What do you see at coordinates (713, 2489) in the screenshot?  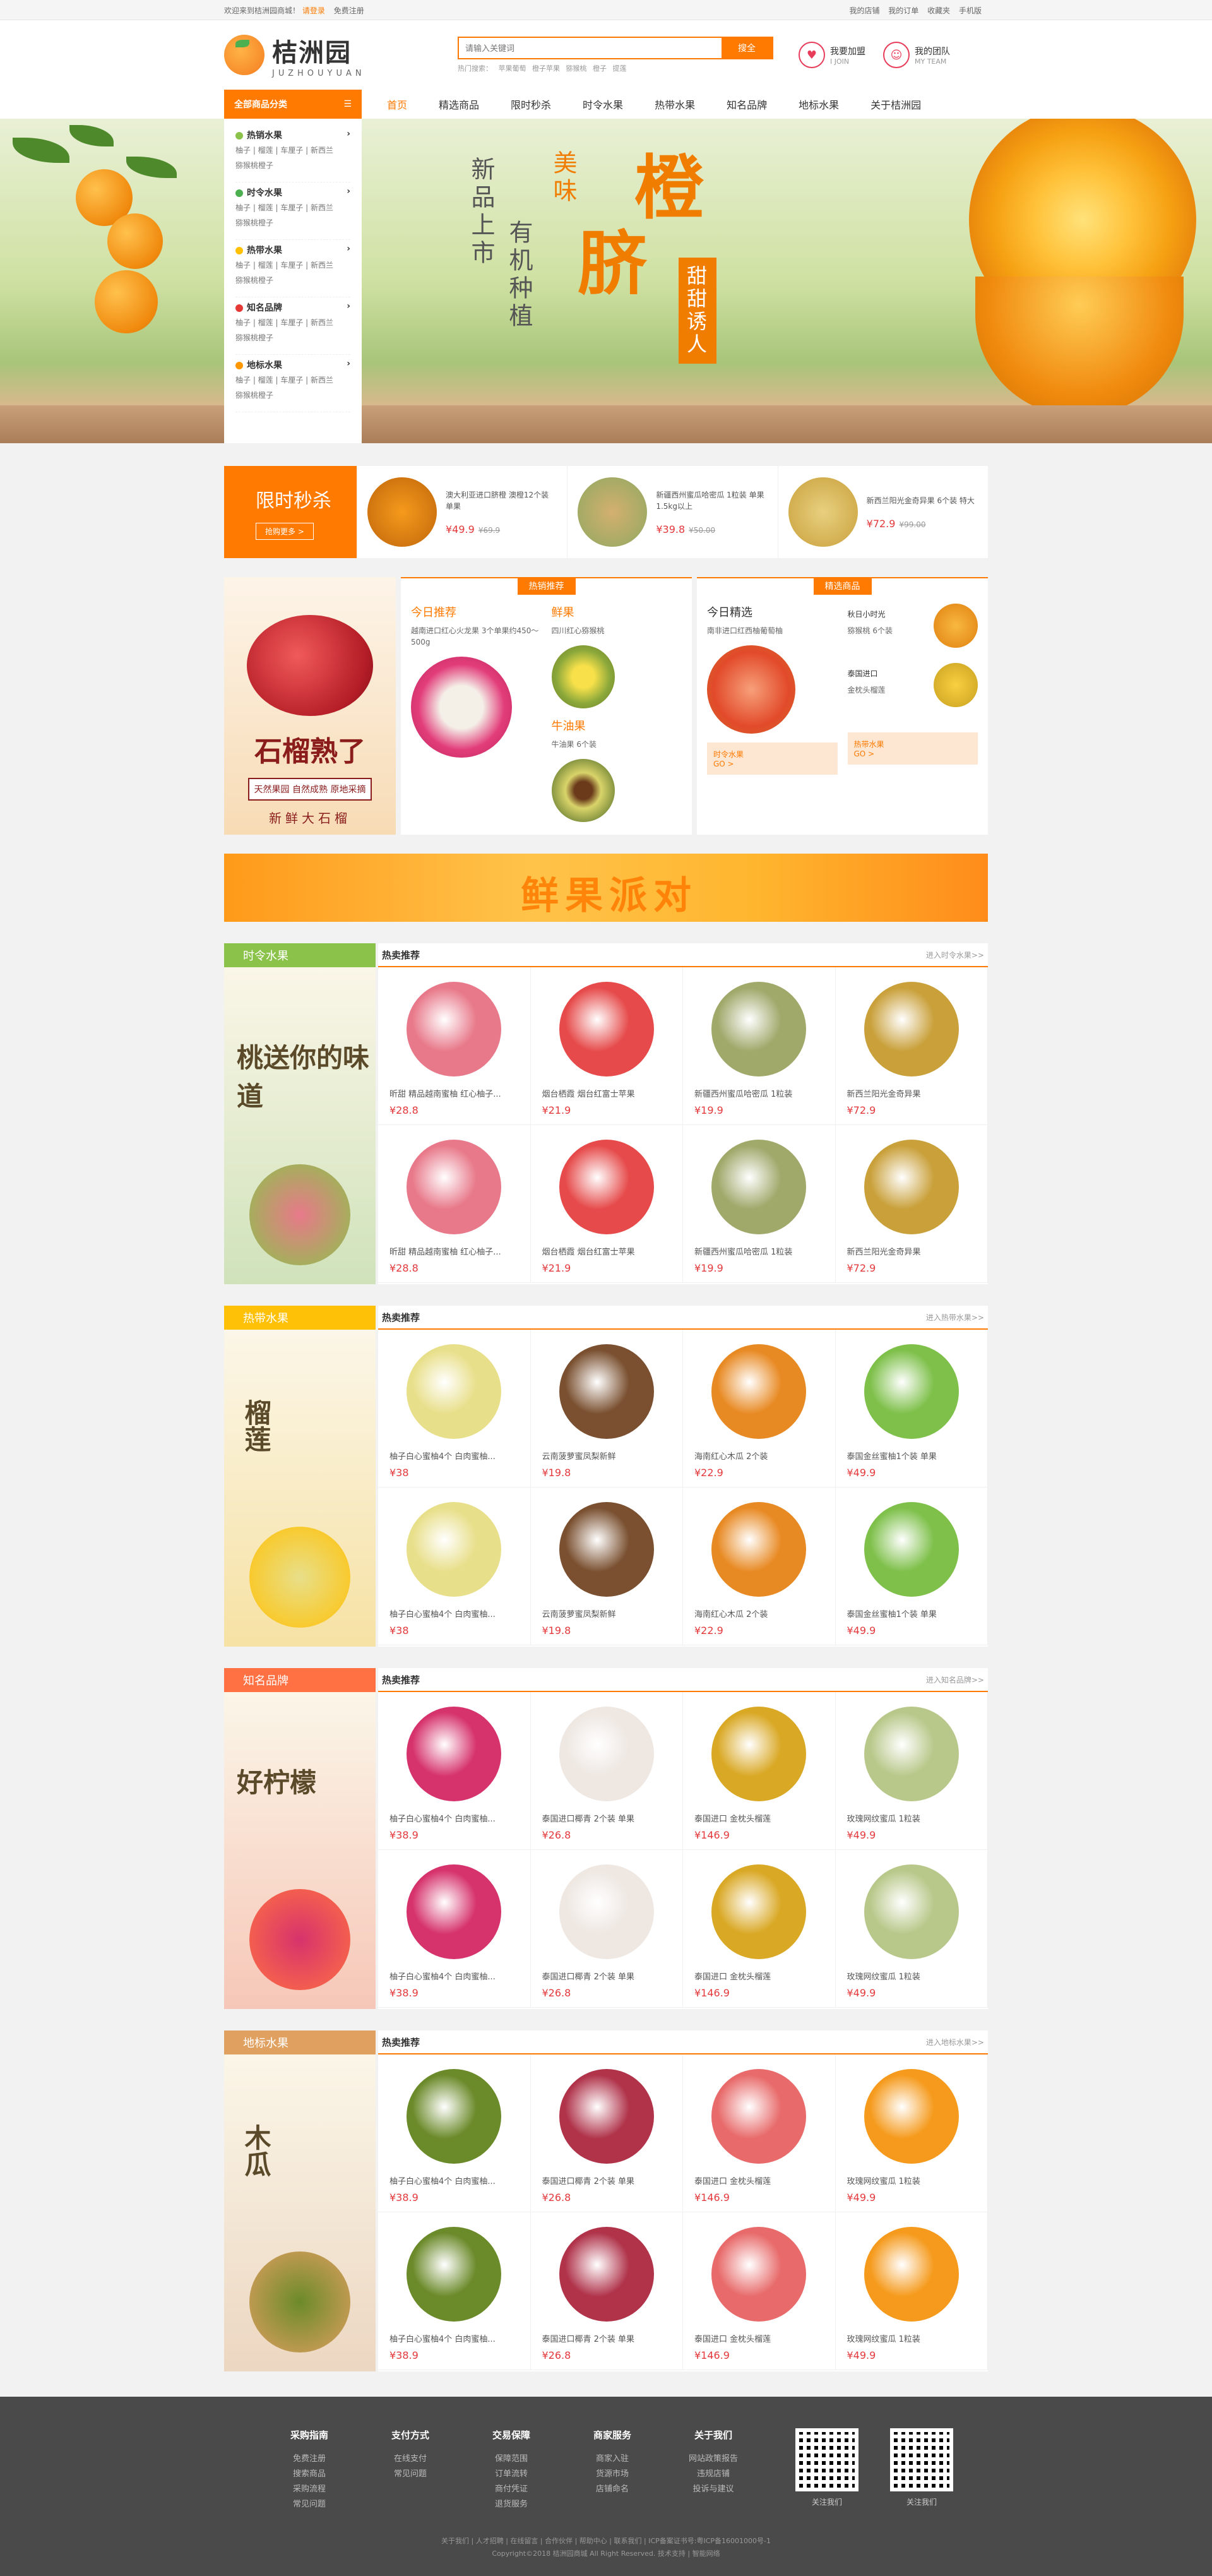 I see `footer-link: 投诉与建议` at bounding box center [713, 2489].